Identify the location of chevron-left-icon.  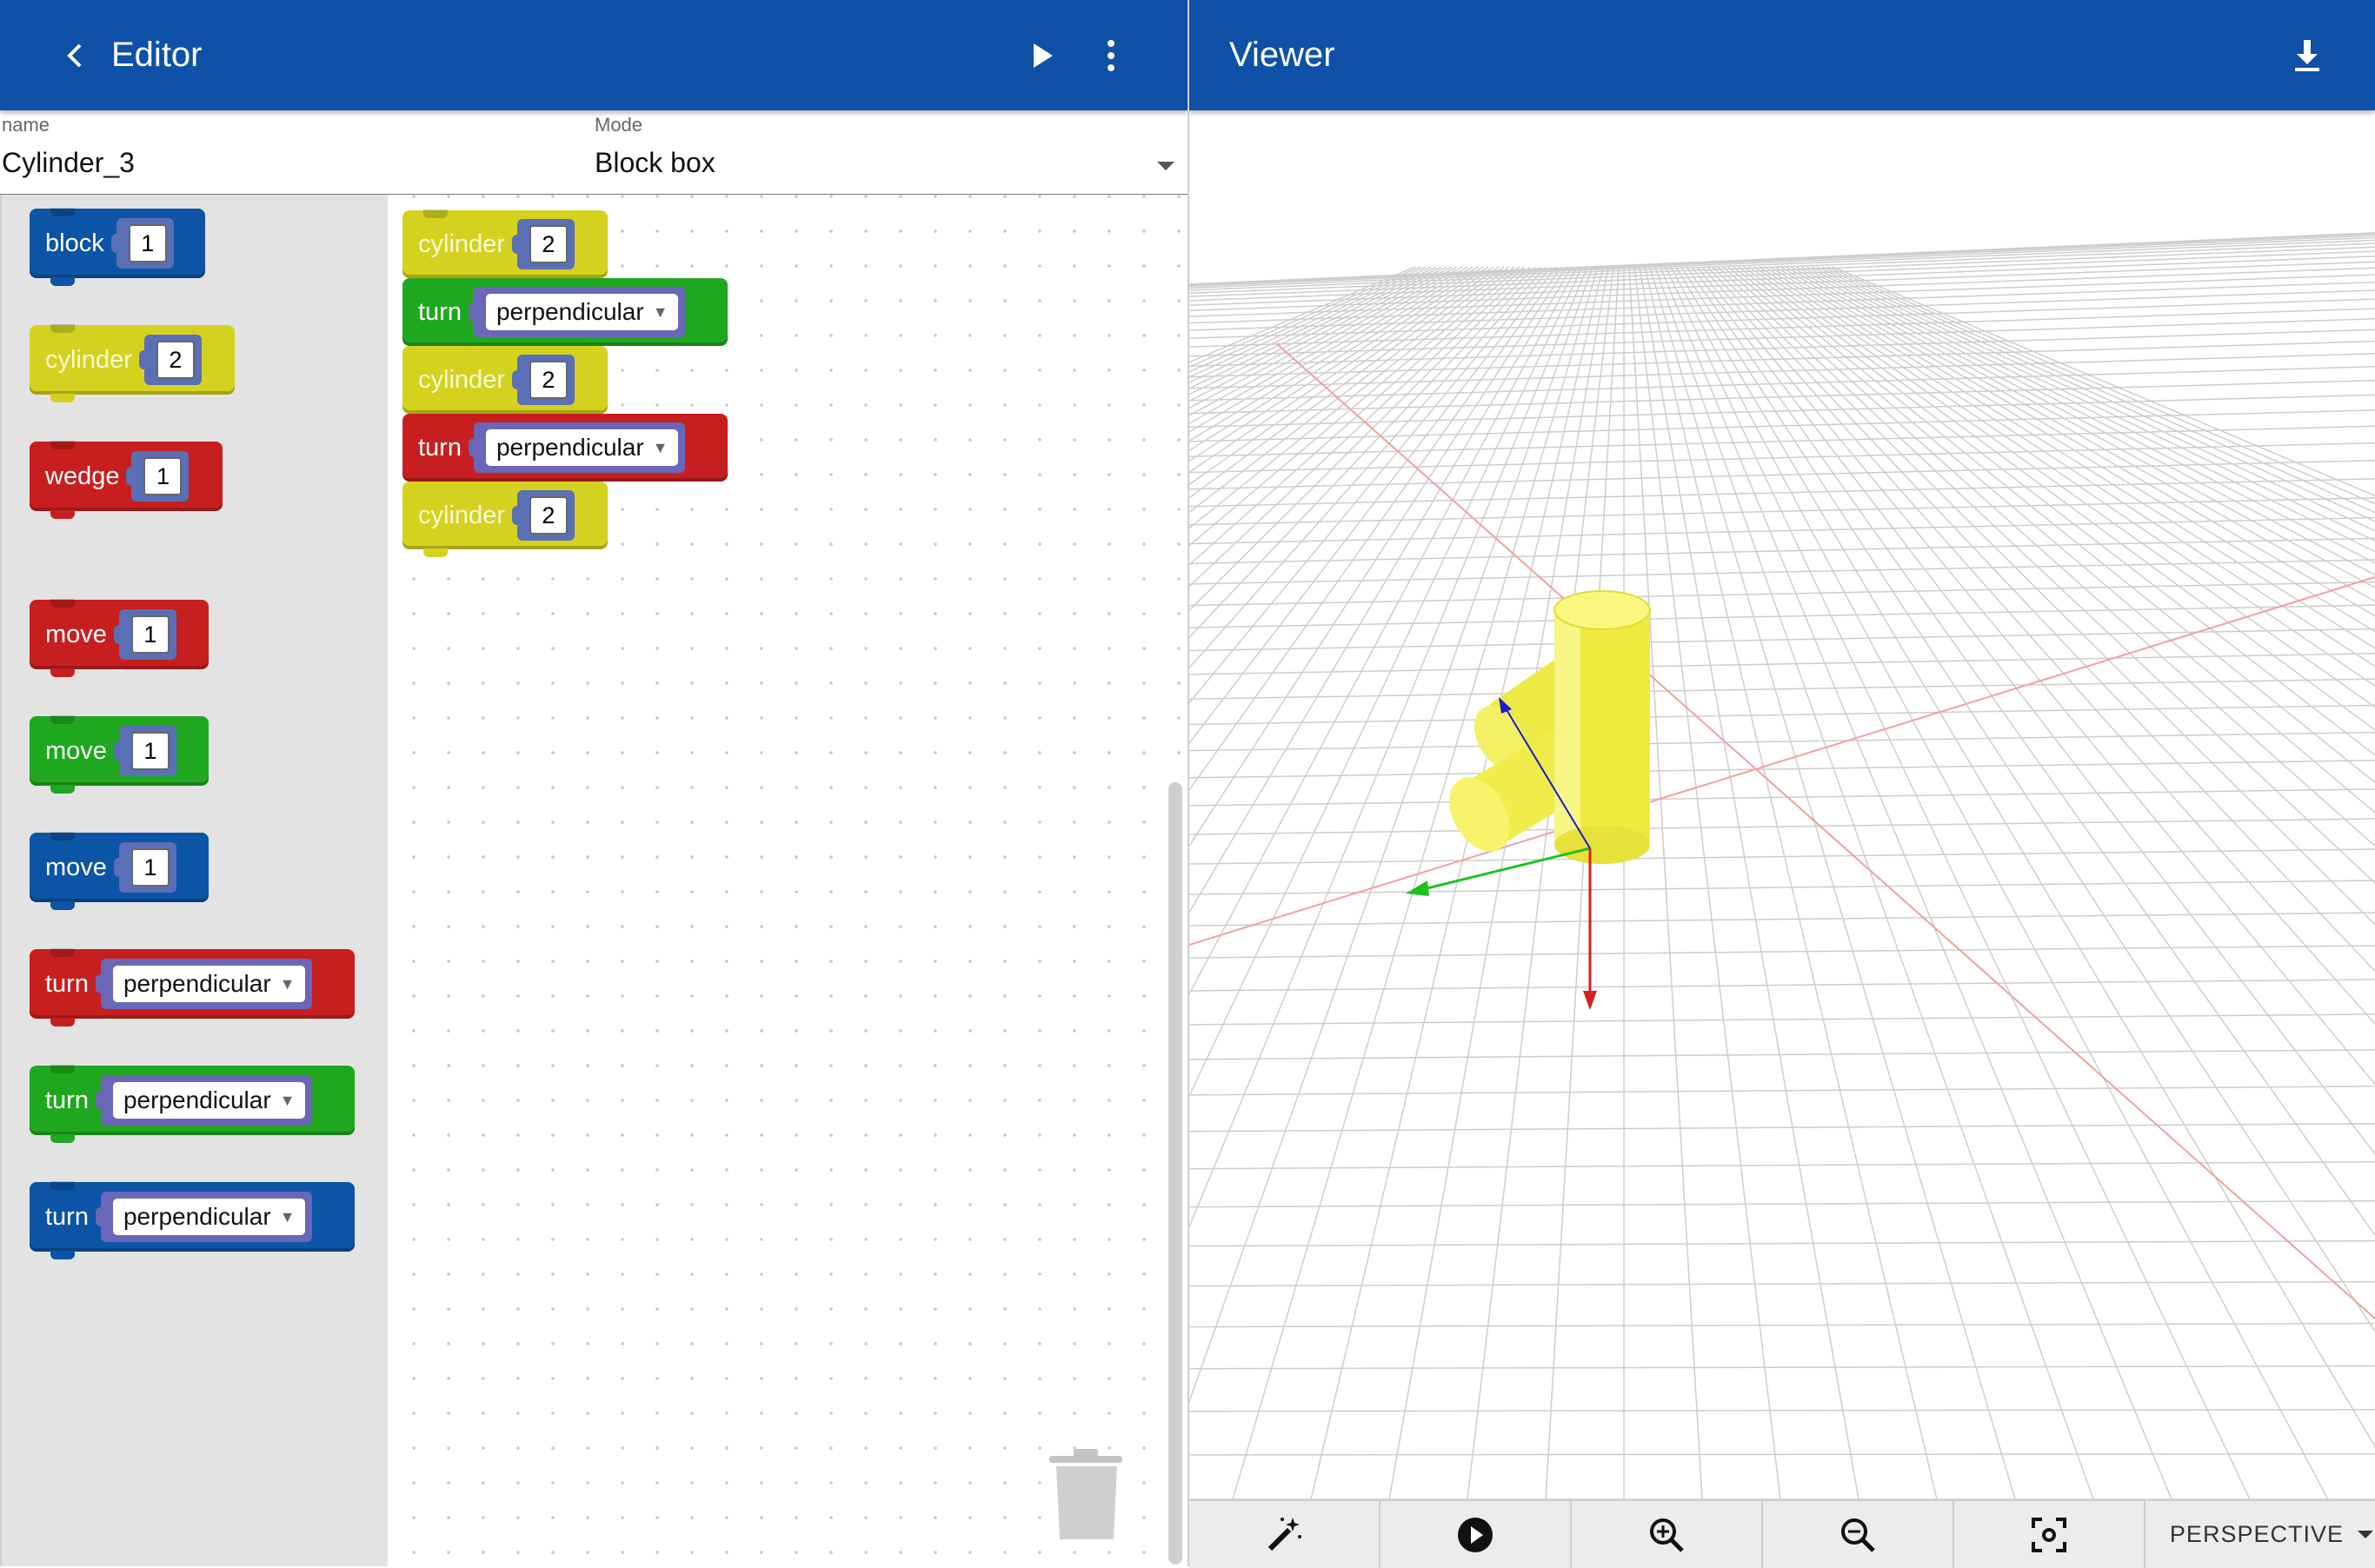
(74, 55).